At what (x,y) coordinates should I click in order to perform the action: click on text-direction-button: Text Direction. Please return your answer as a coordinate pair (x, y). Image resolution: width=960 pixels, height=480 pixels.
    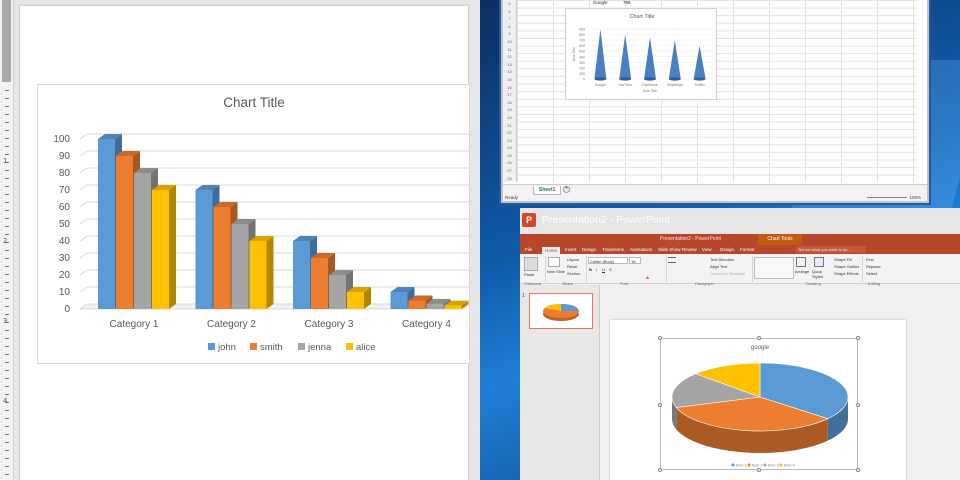
    Looking at the image, I should click on (722, 259).